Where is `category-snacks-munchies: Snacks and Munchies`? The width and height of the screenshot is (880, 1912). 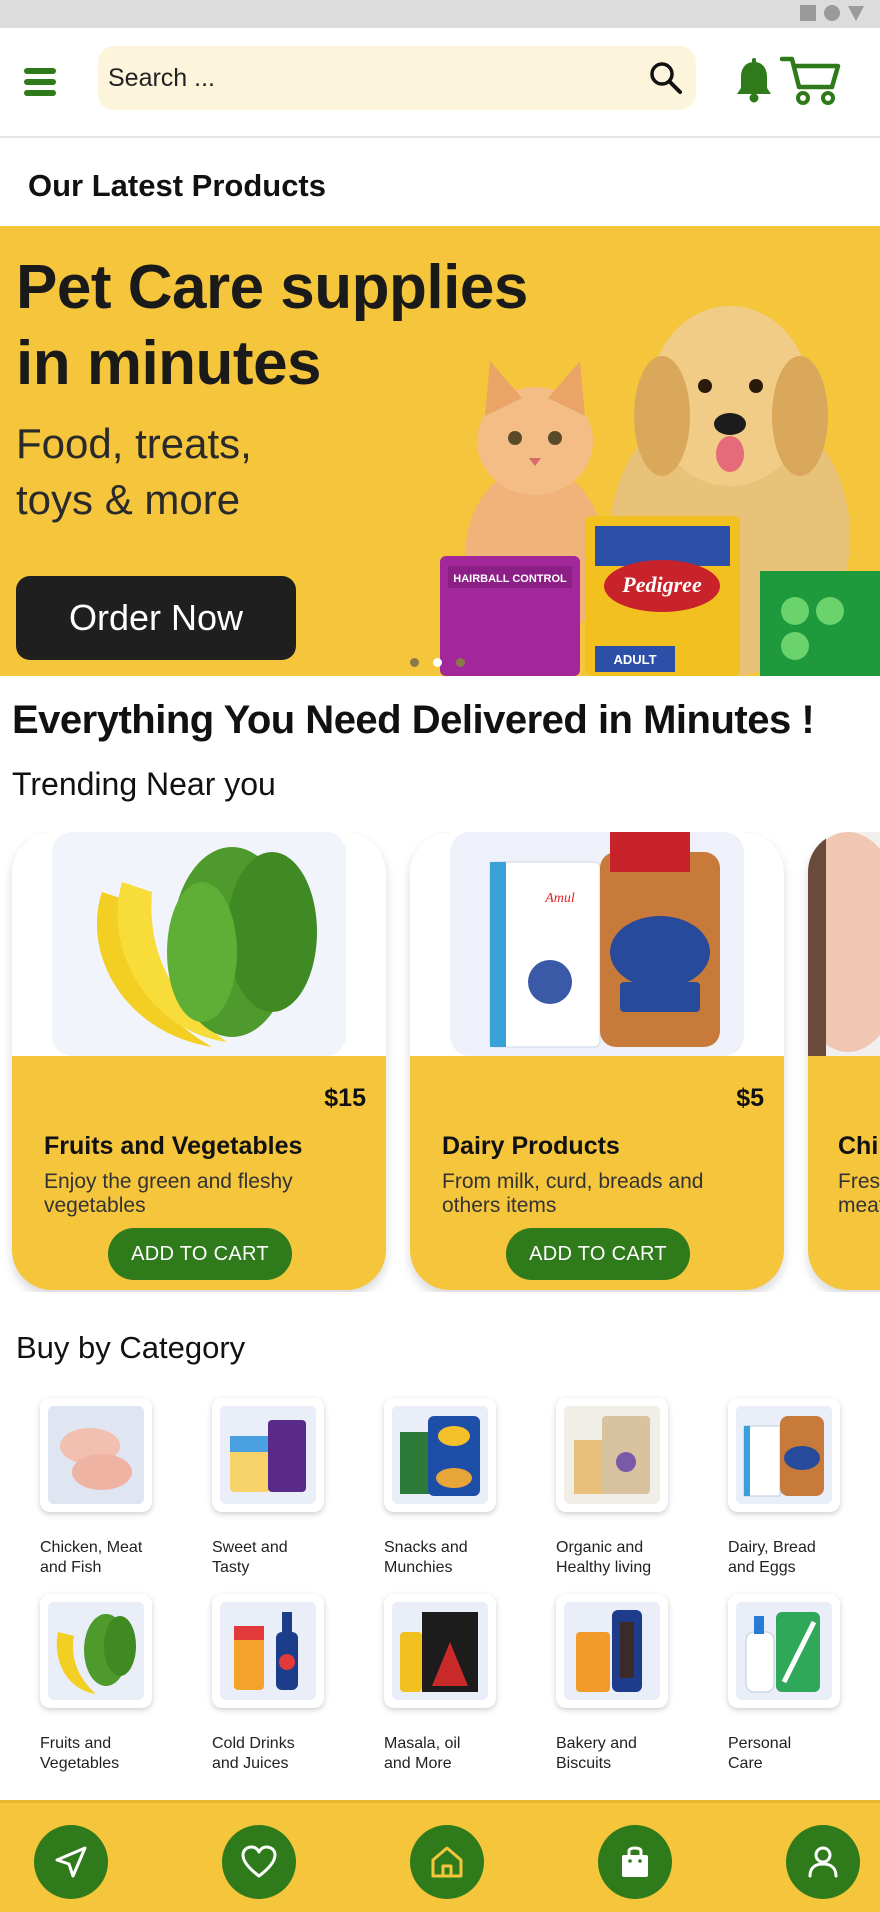
category-snacks-munchies: Snacks and Munchies is located at coordinates (454, 1488).